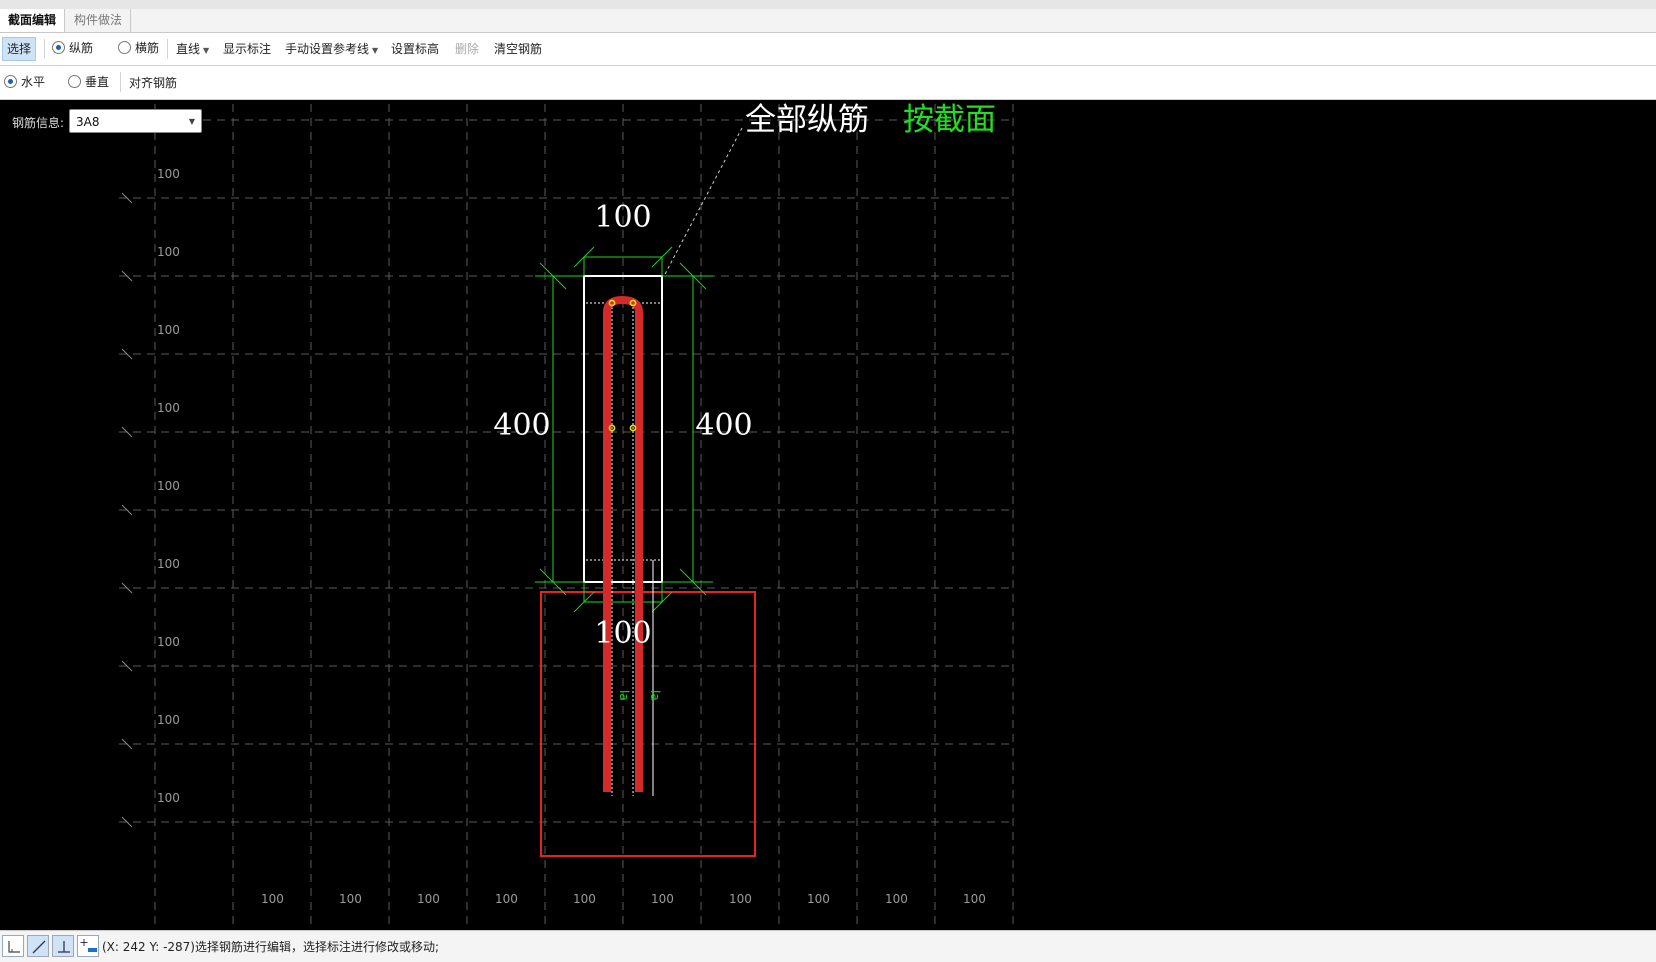 This screenshot has width=1656, height=962. Describe the element at coordinates (622, 217) in the screenshot. I see `dim-top-text: 100` at that location.